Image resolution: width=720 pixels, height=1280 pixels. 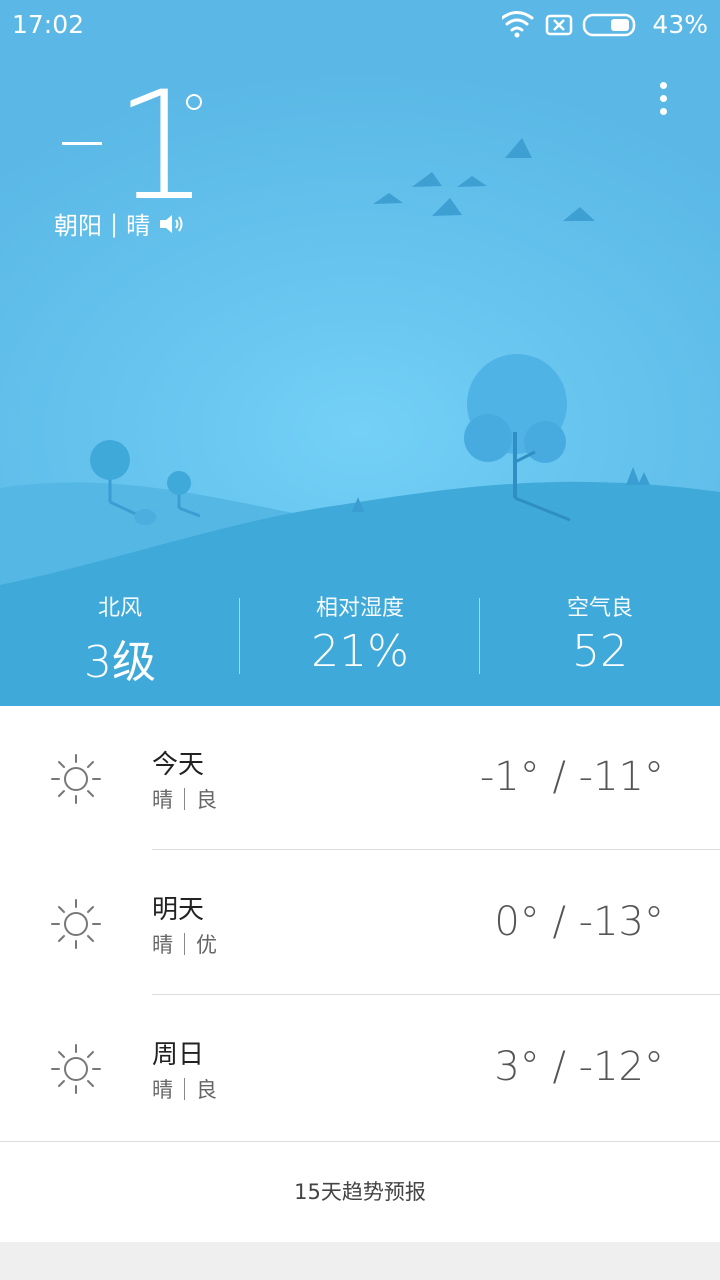 I want to click on forecast-day: 周日, so click(x=178, y=1055).